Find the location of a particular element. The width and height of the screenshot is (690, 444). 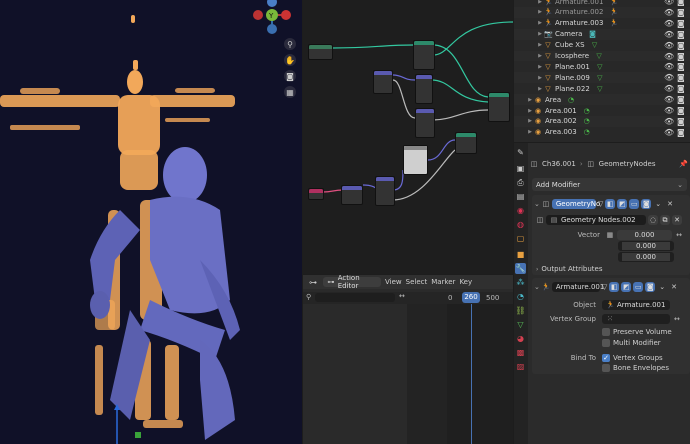

timeline-ruler: ⚲ ↔ 0 260 500 is located at coordinates (408, 298).